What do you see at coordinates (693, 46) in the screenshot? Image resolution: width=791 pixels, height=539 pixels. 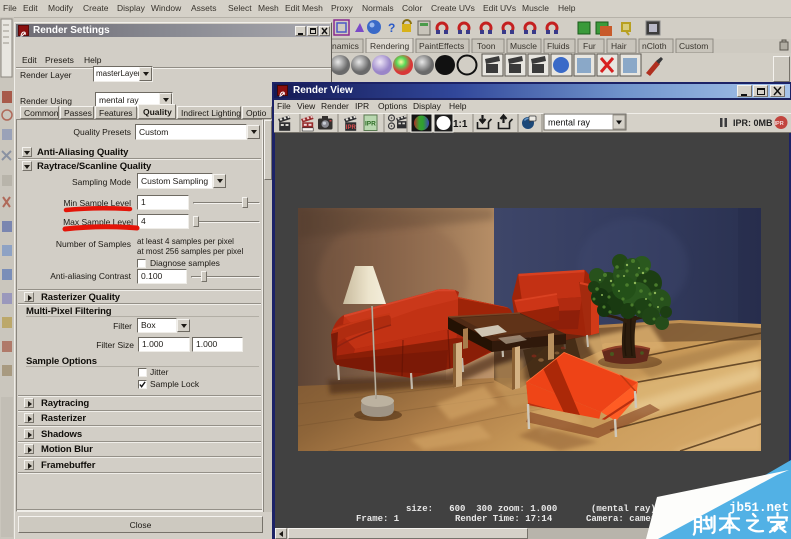 I see `svg-text: Custom` at bounding box center [693, 46].